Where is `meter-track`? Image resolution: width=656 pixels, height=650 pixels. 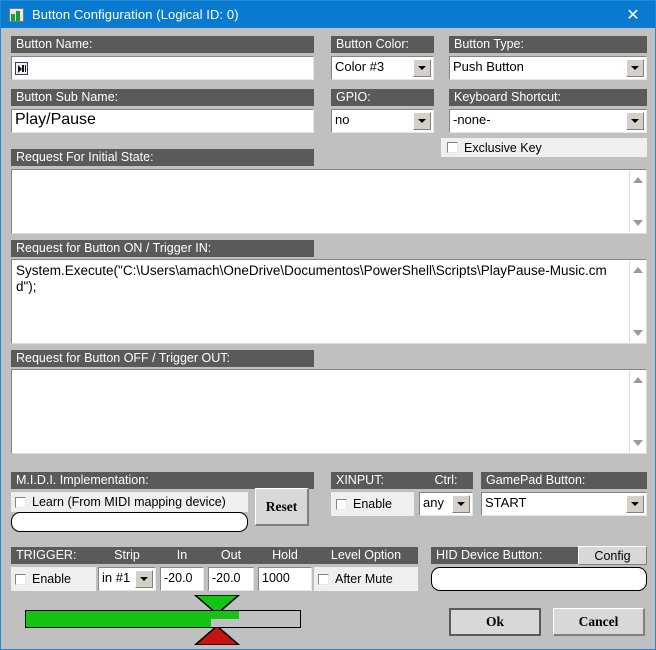
meter-track is located at coordinates (163, 619).